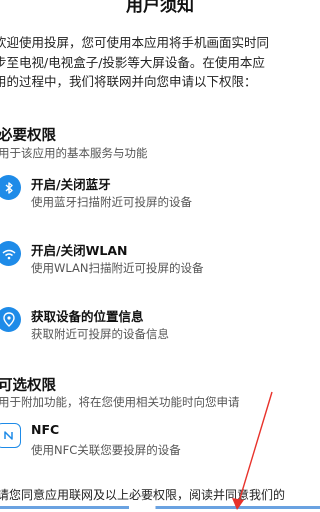 The image size is (320, 512). What do you see at coordinates (252, 450) in the screenshot?
I see `annotation-arrow-icon` at bounding box center [252, 450].